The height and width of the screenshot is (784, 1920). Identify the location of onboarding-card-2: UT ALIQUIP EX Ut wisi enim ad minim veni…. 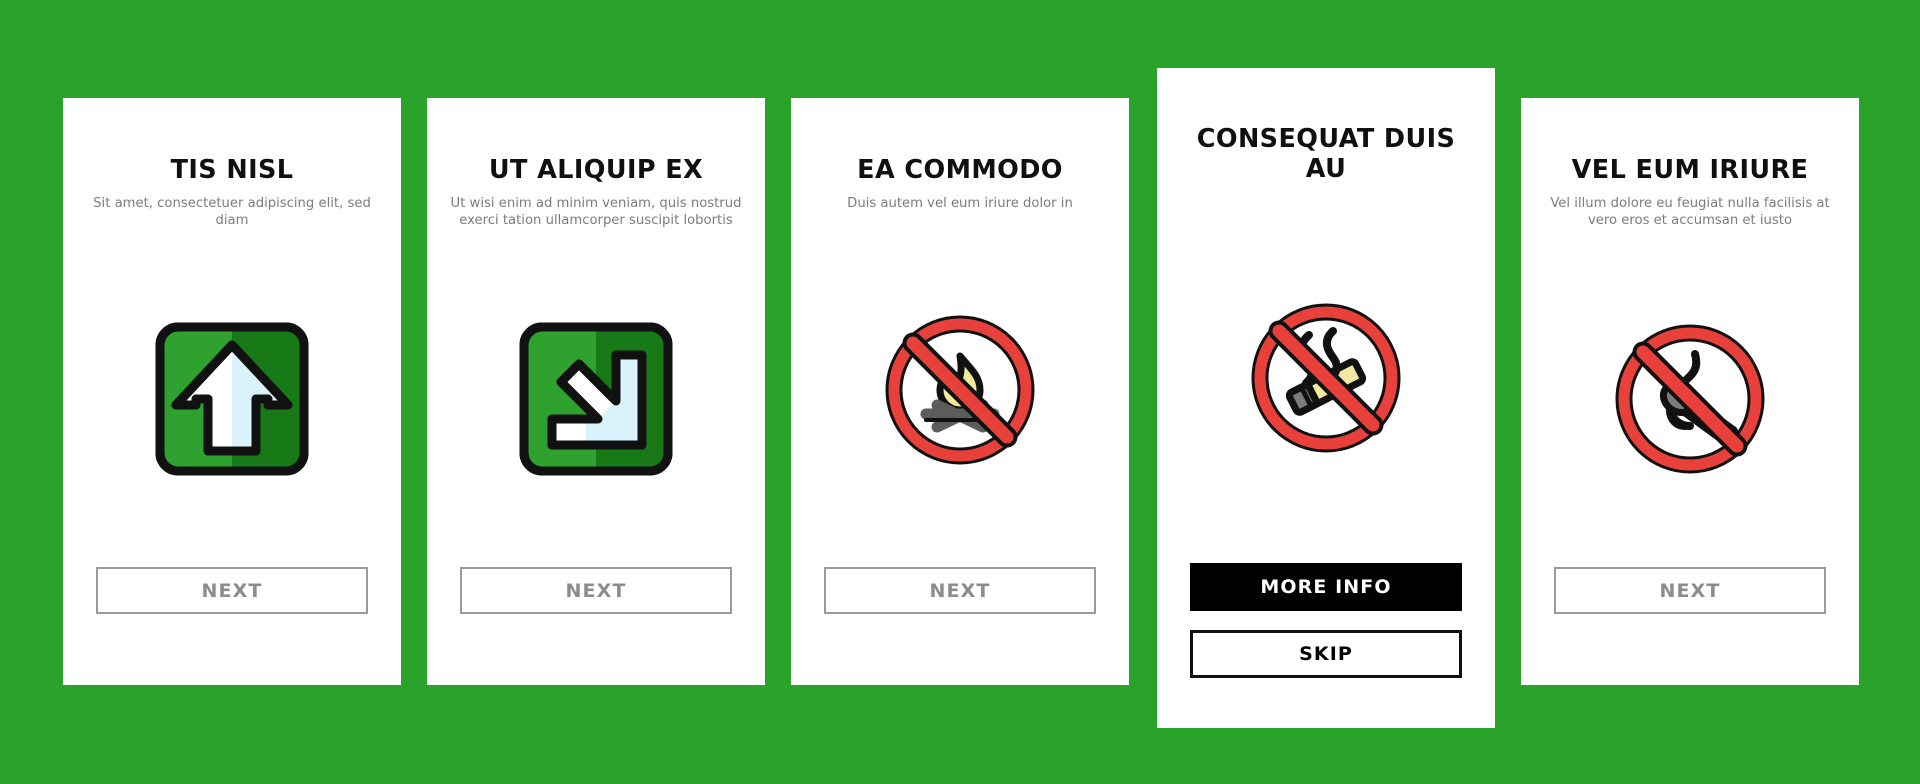
(596, 391).